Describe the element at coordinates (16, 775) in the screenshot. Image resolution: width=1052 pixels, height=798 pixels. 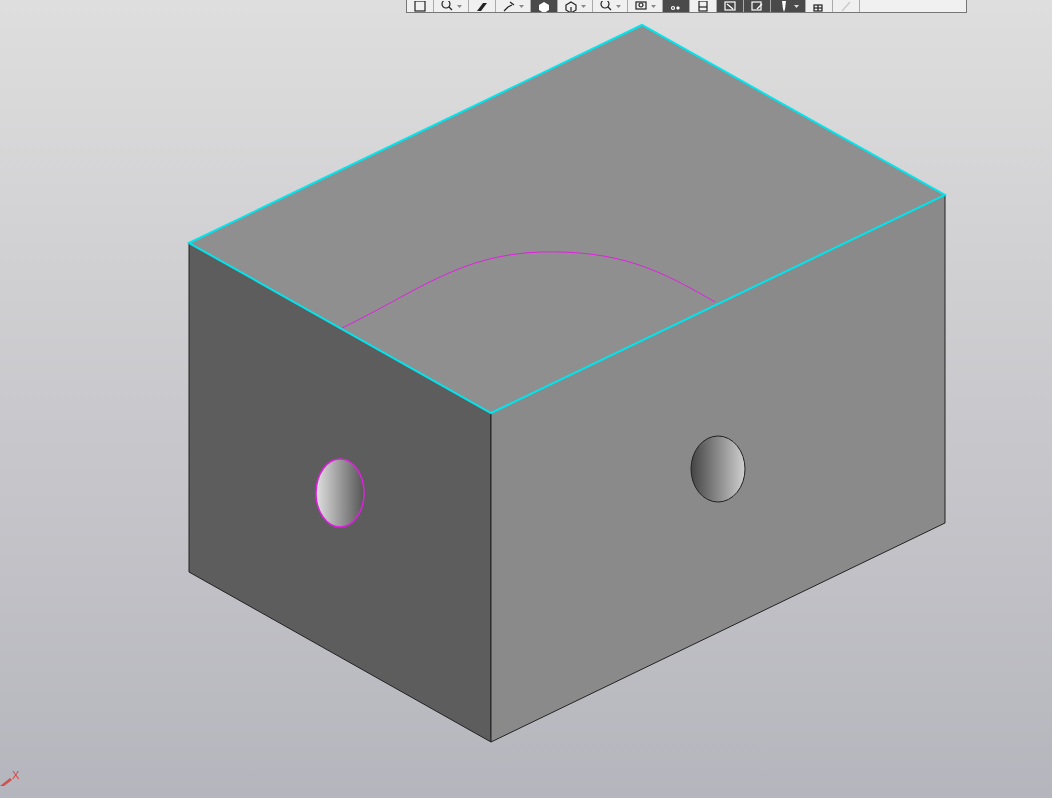
I see `axis-label: X` at that location.